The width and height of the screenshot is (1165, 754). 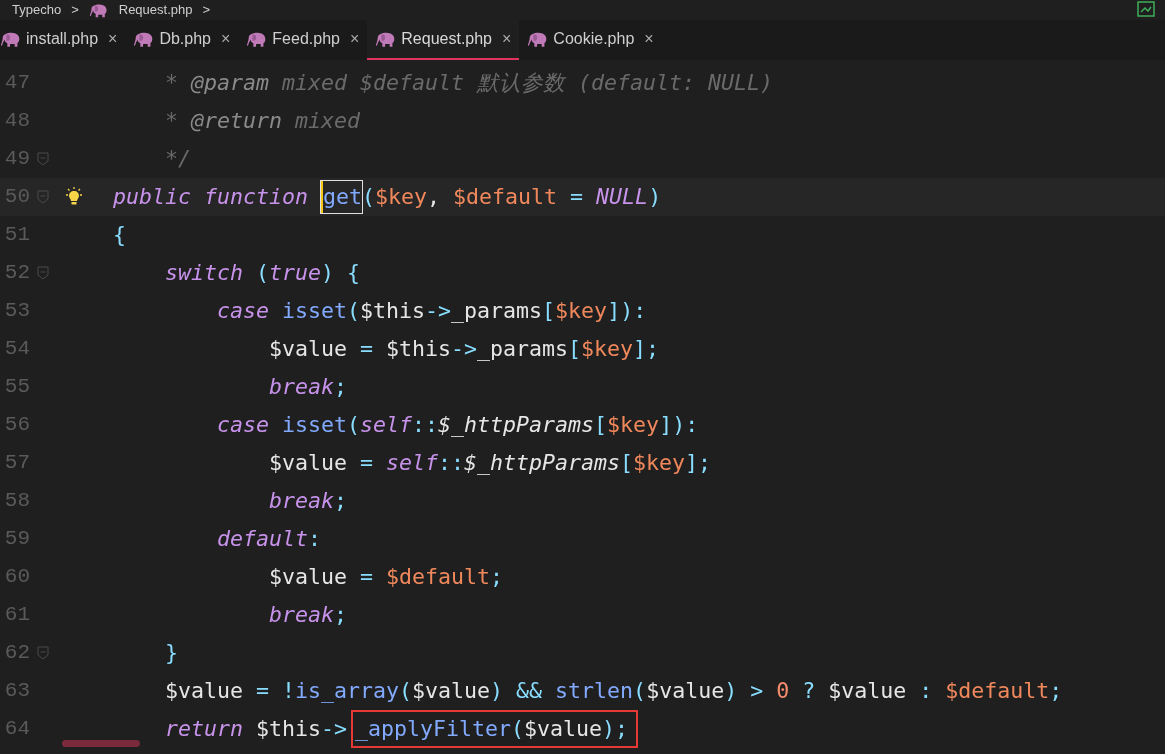 What do you see at coordinates (101, 743) in the screenshot?
I see `scrollbar-thumb` at bounding box center [101, 743].